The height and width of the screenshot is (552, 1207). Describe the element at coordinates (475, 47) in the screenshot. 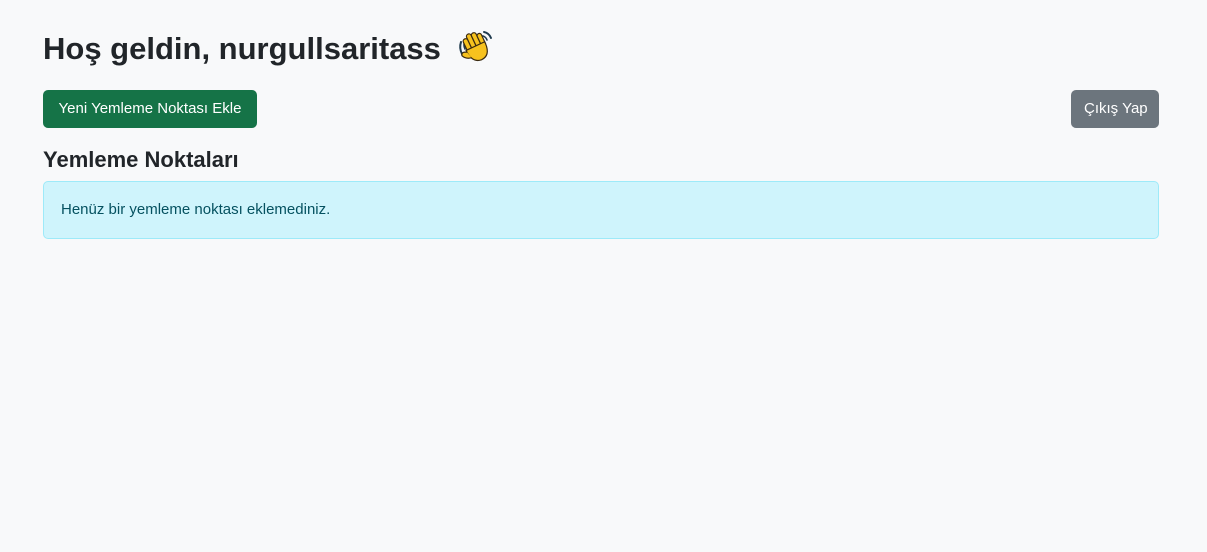

I see `waving-hand-icon` at that location.